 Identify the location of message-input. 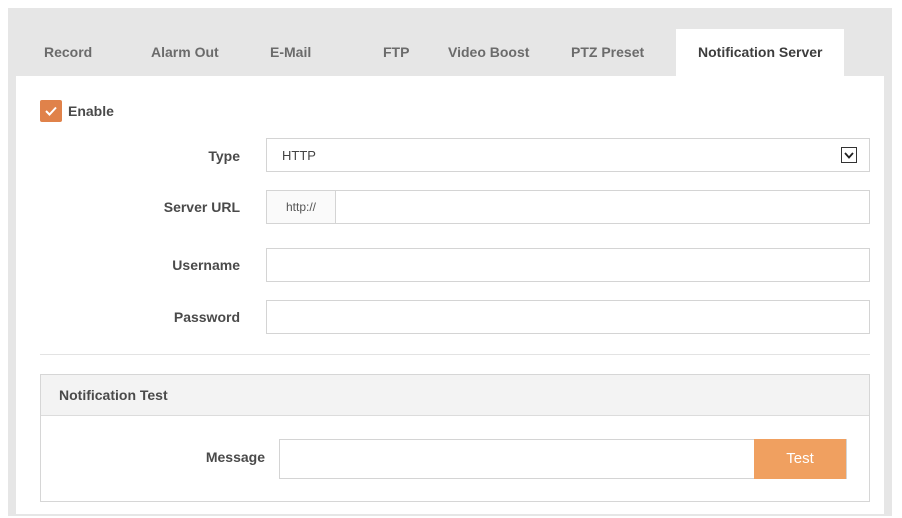
(522, 460).